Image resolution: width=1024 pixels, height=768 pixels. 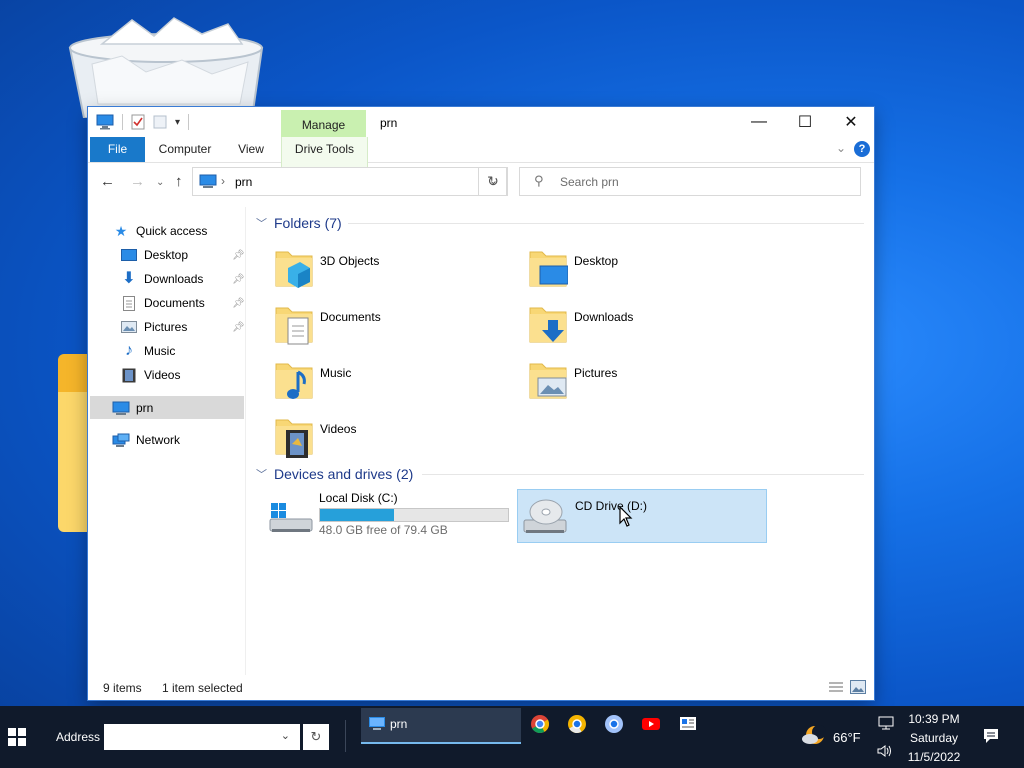 I want to click on nav-label: Desktop, so click(x=166, y=255).